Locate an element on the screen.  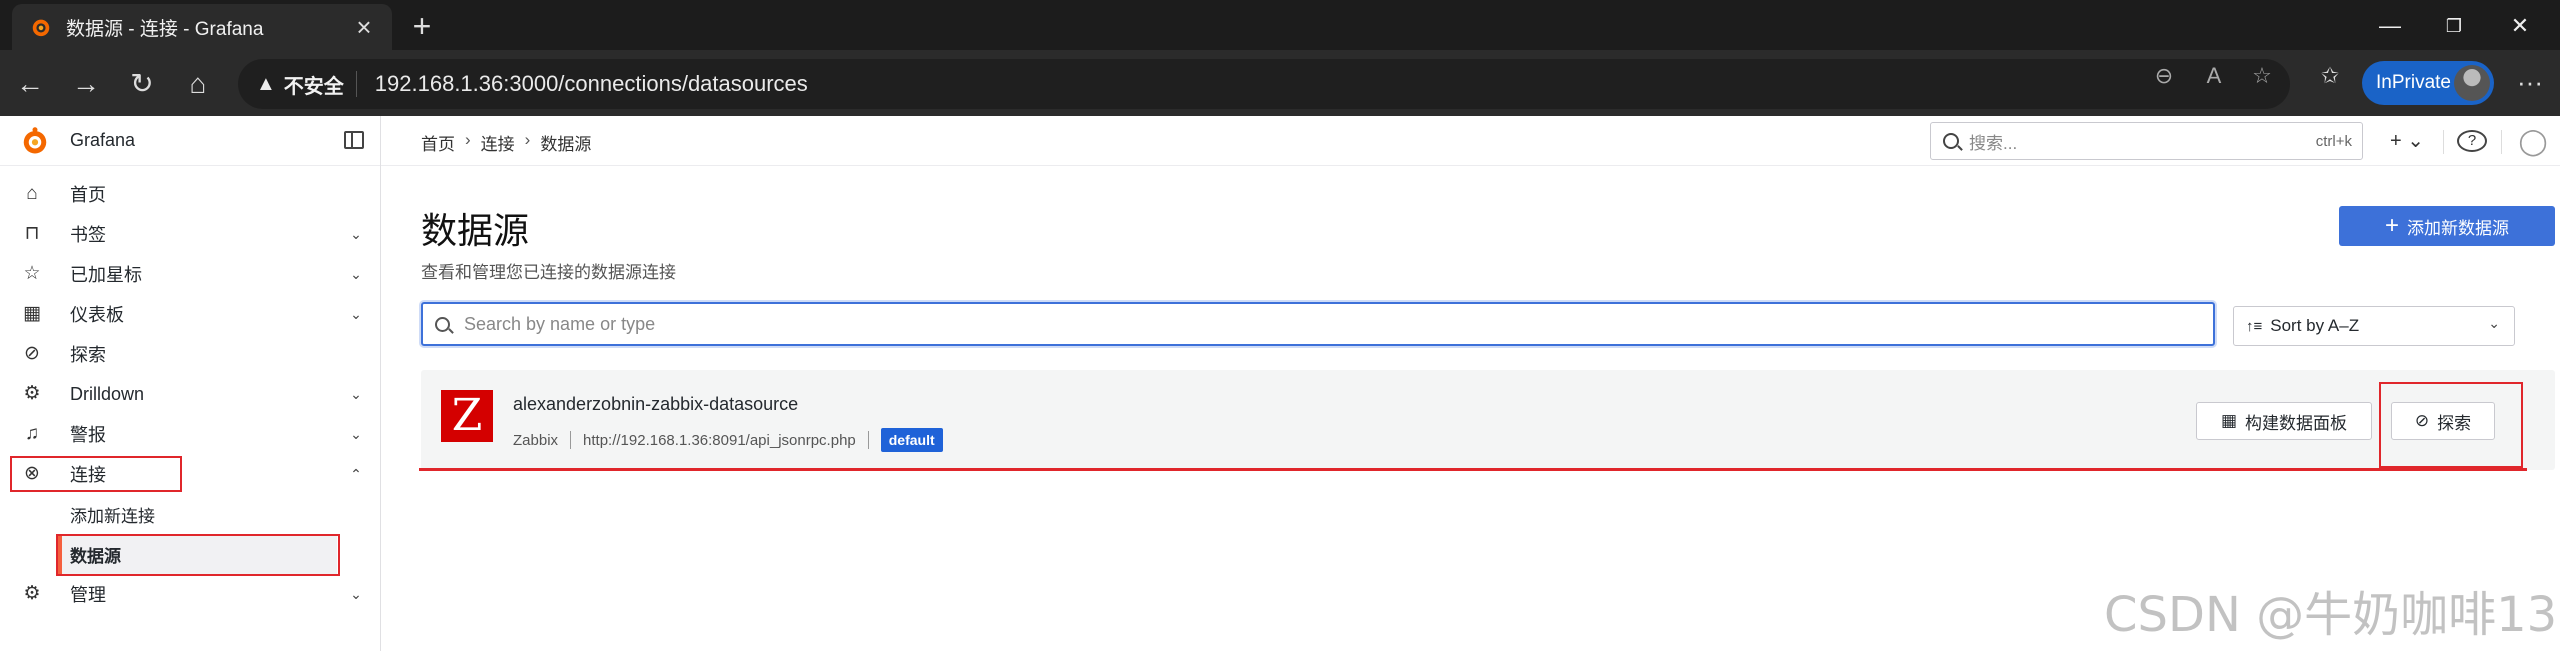
datasource-type: Zabbix is located at coordinates (536, 440).